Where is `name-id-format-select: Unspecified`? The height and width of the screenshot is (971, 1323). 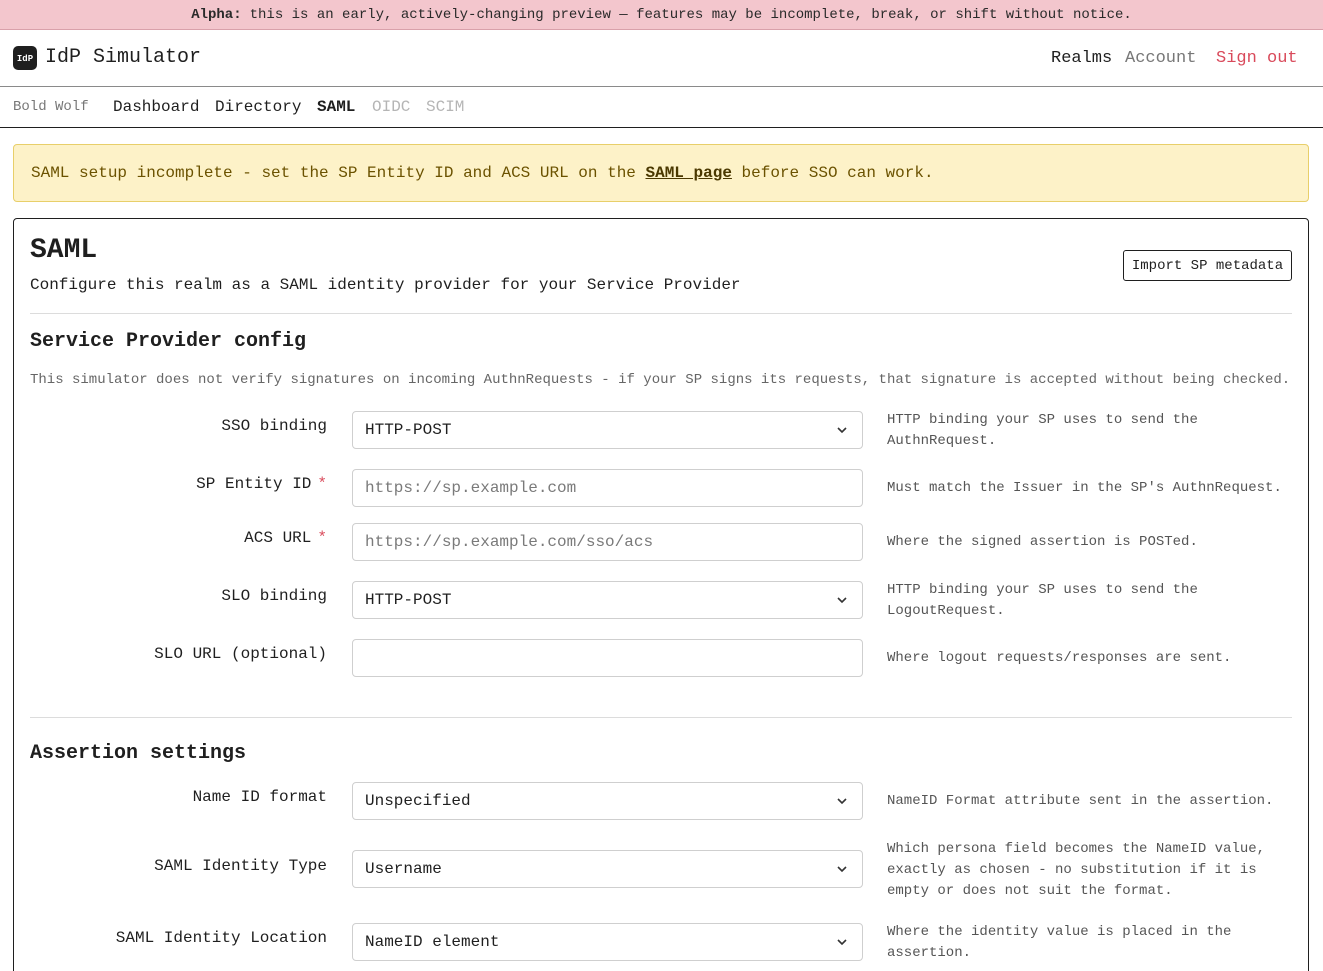
name-id-format-select: Unspecified is located at coordinates (607, 801).